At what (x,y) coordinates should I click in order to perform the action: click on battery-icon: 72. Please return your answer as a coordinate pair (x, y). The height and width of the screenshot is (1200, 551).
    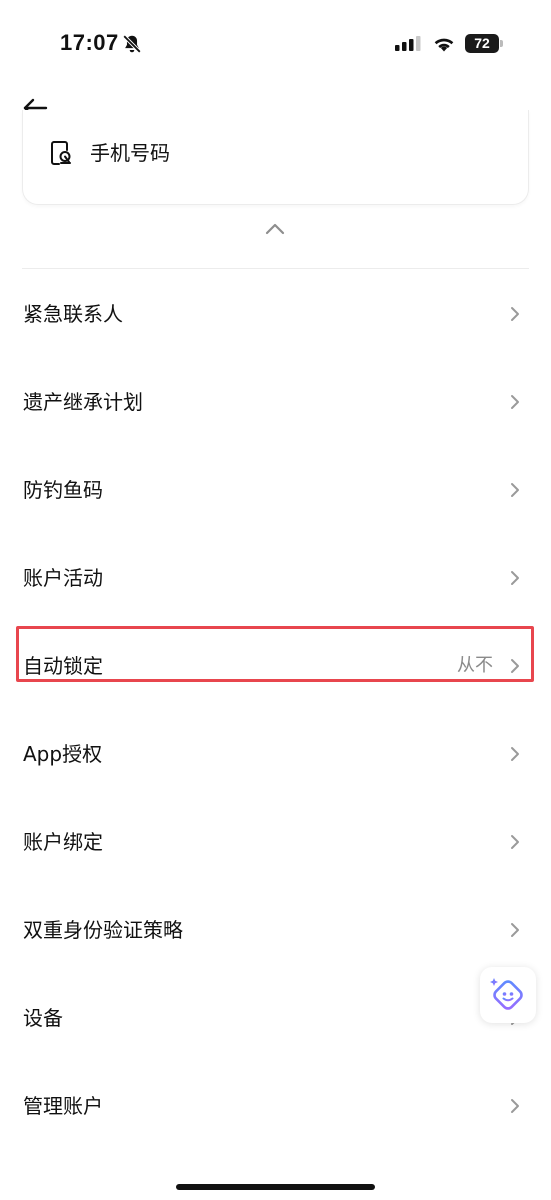
    Looking at the image, I should click on (484, 43).